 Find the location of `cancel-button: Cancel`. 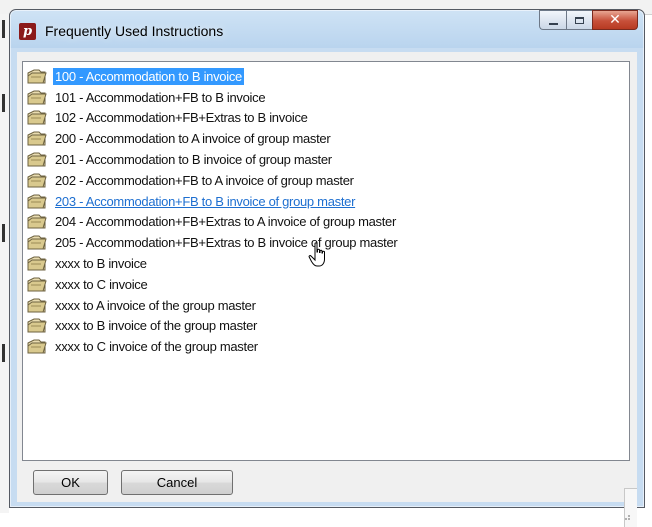

cancel-button: Cancel is located at coordinates (177, 482).